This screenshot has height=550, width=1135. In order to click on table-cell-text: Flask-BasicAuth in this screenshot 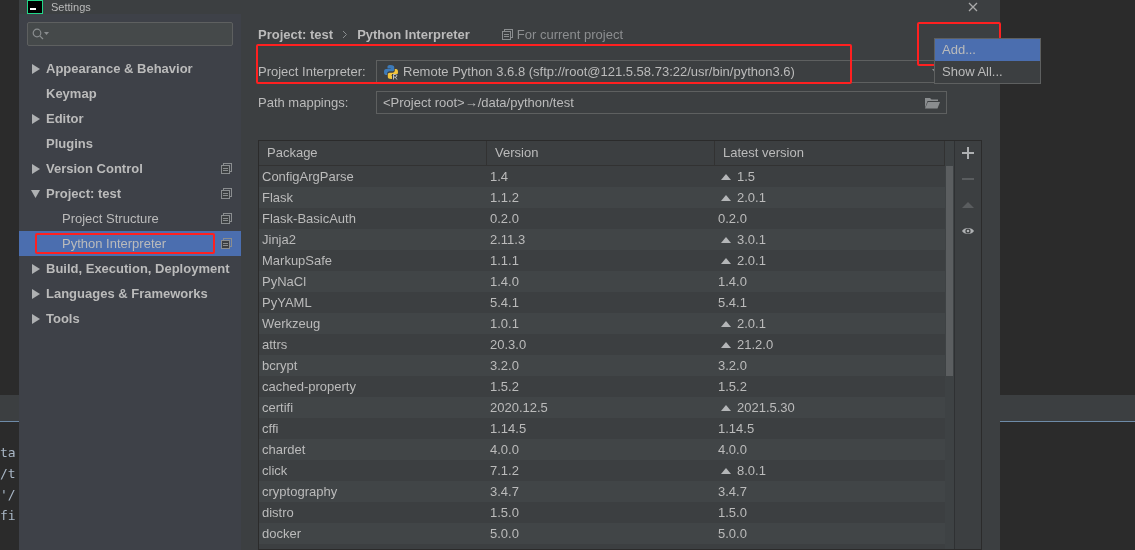, I will do `click(309, 218)`.